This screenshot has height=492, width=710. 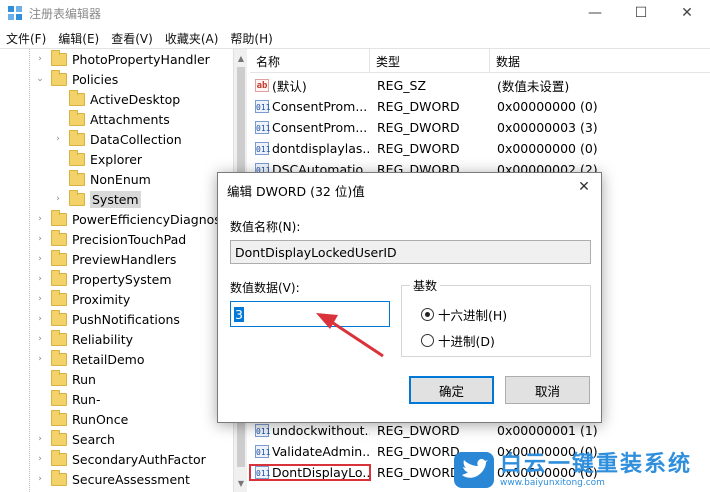 What do you see at coordinates (107, 319) in the screenshot?
I see `tree-item: › PushNotifications` at bounding box center [107, 319].